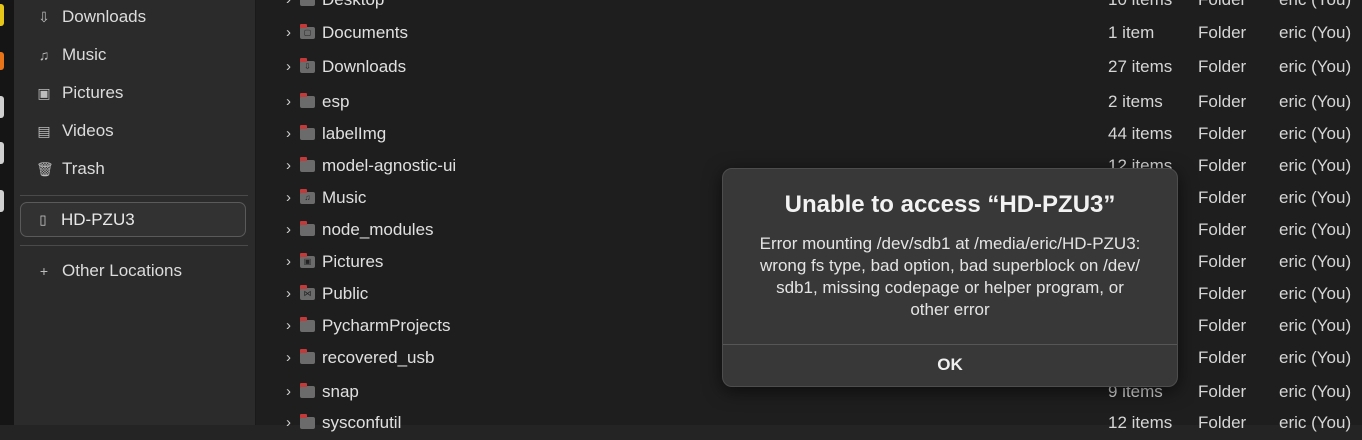 This screenshot has height=440, width=1362. What do you see at coordinates (2, 15) in the screenshot?
I see `dock-app-indicator-yellow` at bounding box center [2, 15].